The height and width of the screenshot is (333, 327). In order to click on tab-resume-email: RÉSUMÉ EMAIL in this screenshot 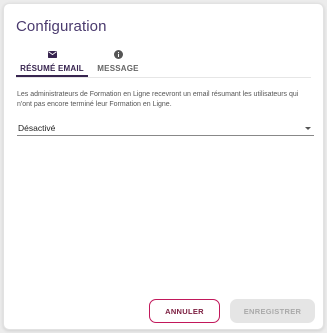, I will do `click(52, 60)`.